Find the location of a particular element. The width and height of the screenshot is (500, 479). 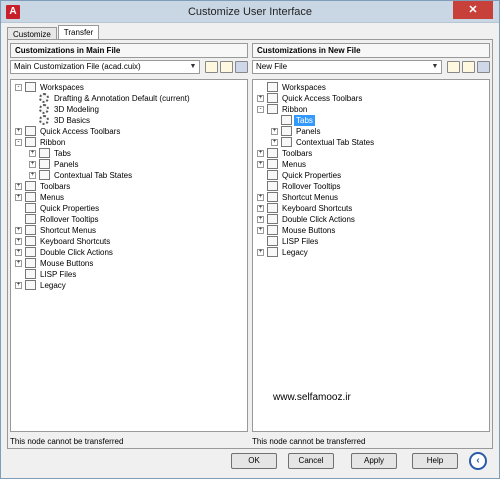

tree-node-label: Workspaces is located at coordinates (304, 87).